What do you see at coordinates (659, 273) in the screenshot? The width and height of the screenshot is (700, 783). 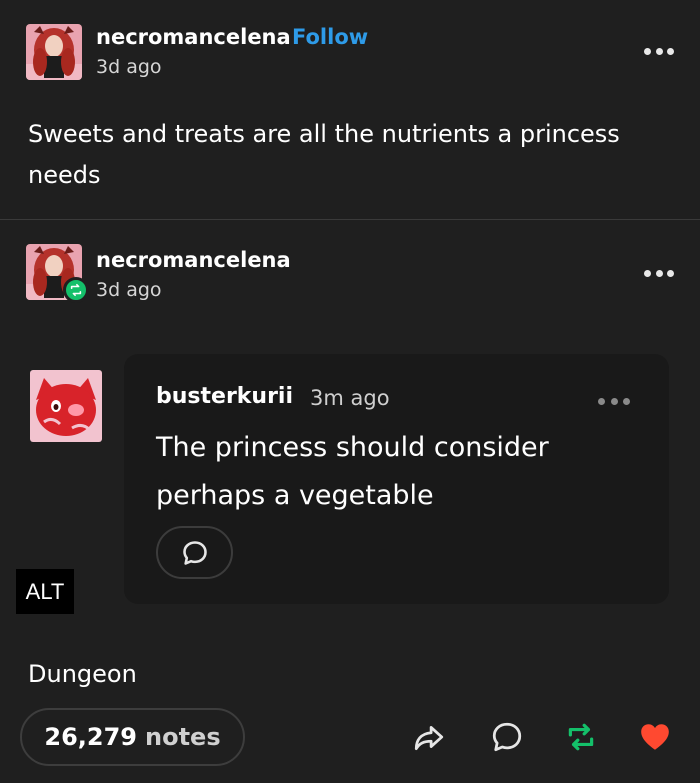 I see `reblog-more-options-icon` at bounding box center [659, 273].